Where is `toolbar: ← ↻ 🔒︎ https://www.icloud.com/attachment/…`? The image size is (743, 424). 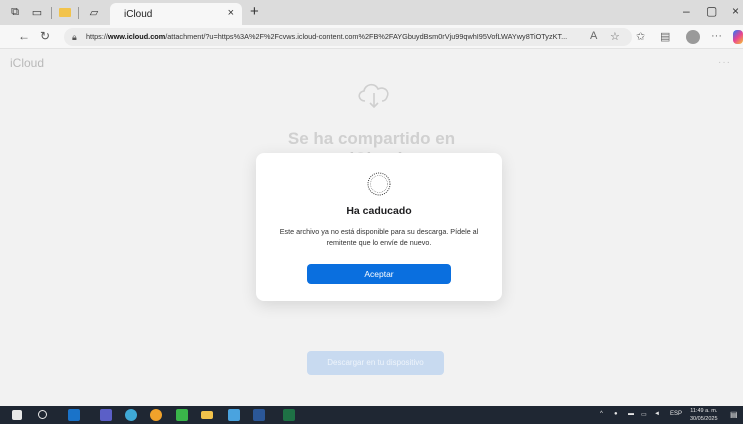 toolbar: ← ↻ 🔒︎ https://www.icloud.com/attachment/… is located at coordinates (371, 37).